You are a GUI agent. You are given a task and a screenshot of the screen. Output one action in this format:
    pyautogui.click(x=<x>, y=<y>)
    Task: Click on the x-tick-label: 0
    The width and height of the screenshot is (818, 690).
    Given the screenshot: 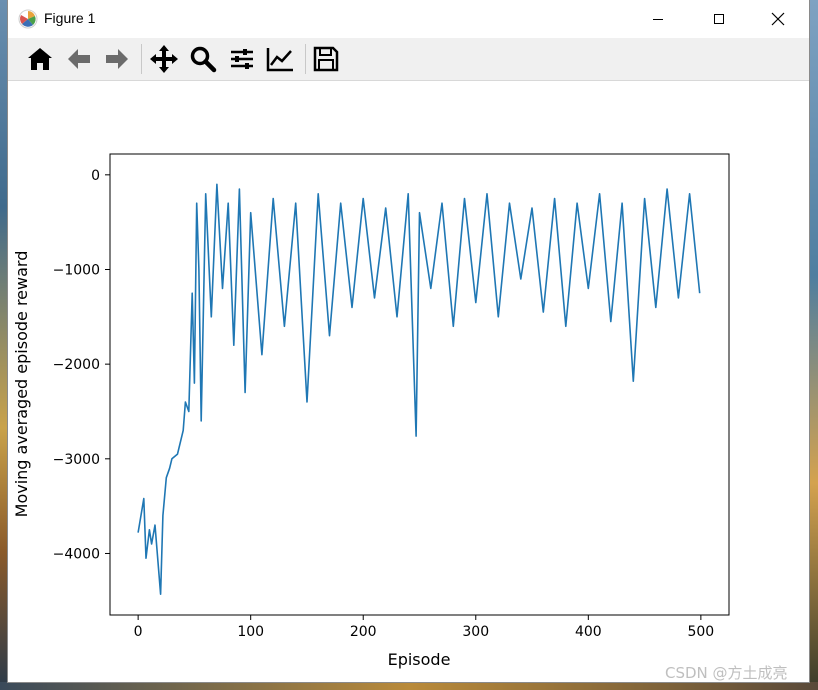 What is the action you would take?
    pyautogui.click(x=138, y=632)
    